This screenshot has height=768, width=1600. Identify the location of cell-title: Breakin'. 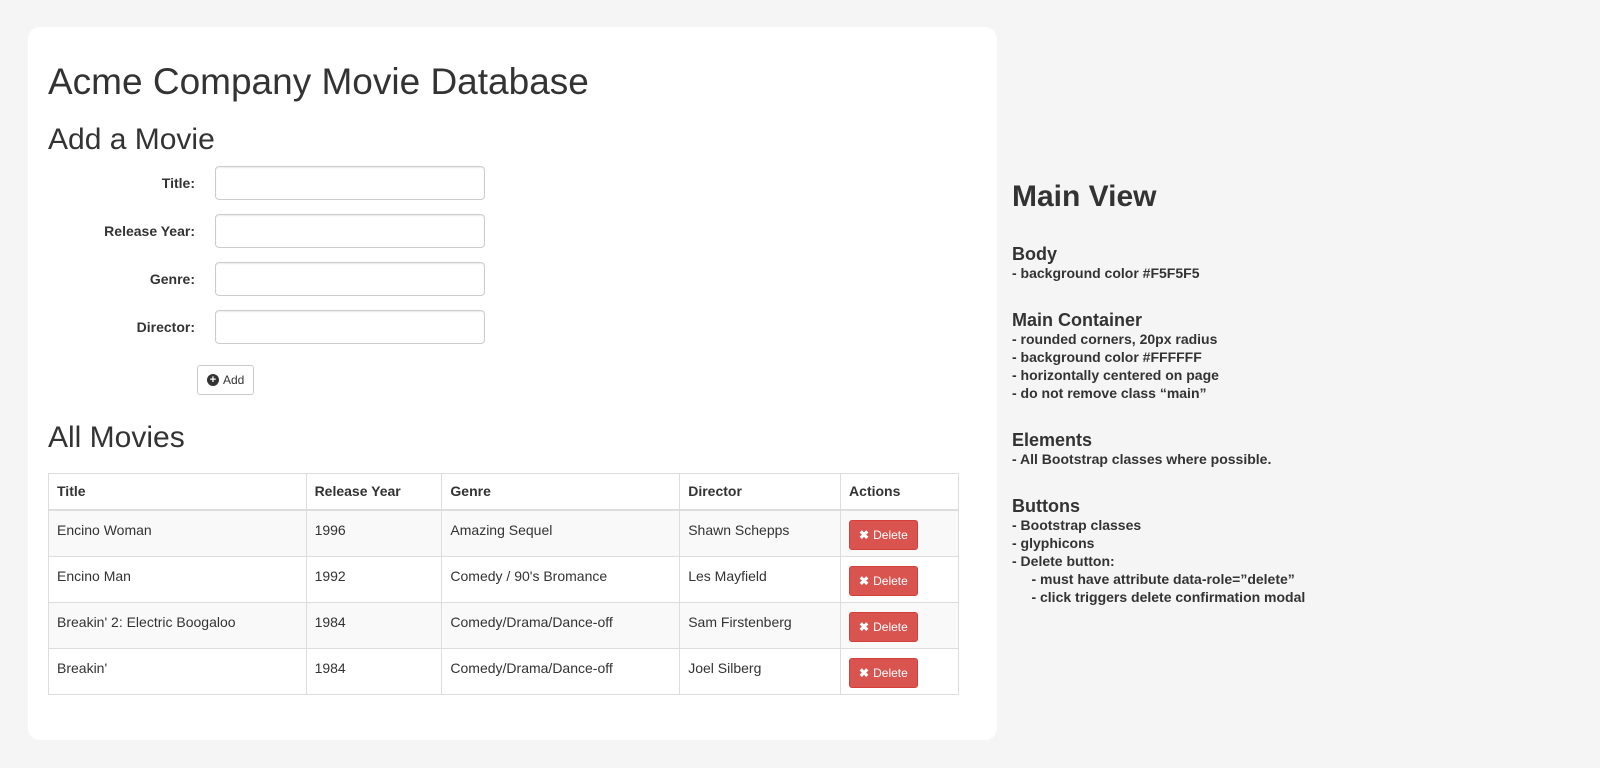
(177, 671).